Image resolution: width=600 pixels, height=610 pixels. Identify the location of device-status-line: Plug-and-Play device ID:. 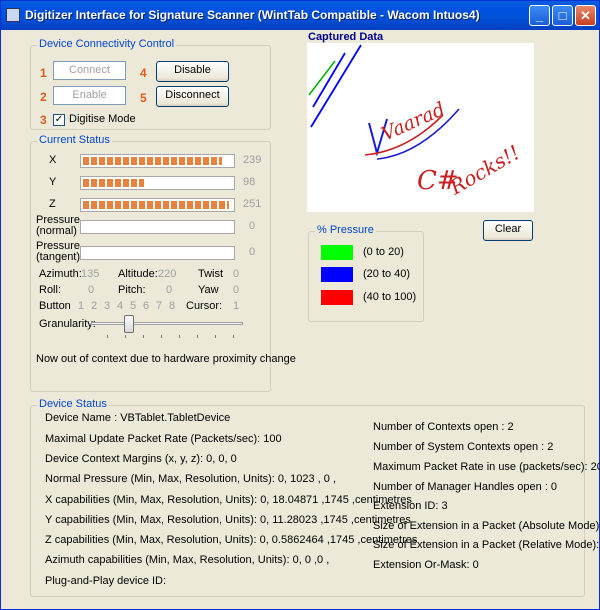
(106, 581).